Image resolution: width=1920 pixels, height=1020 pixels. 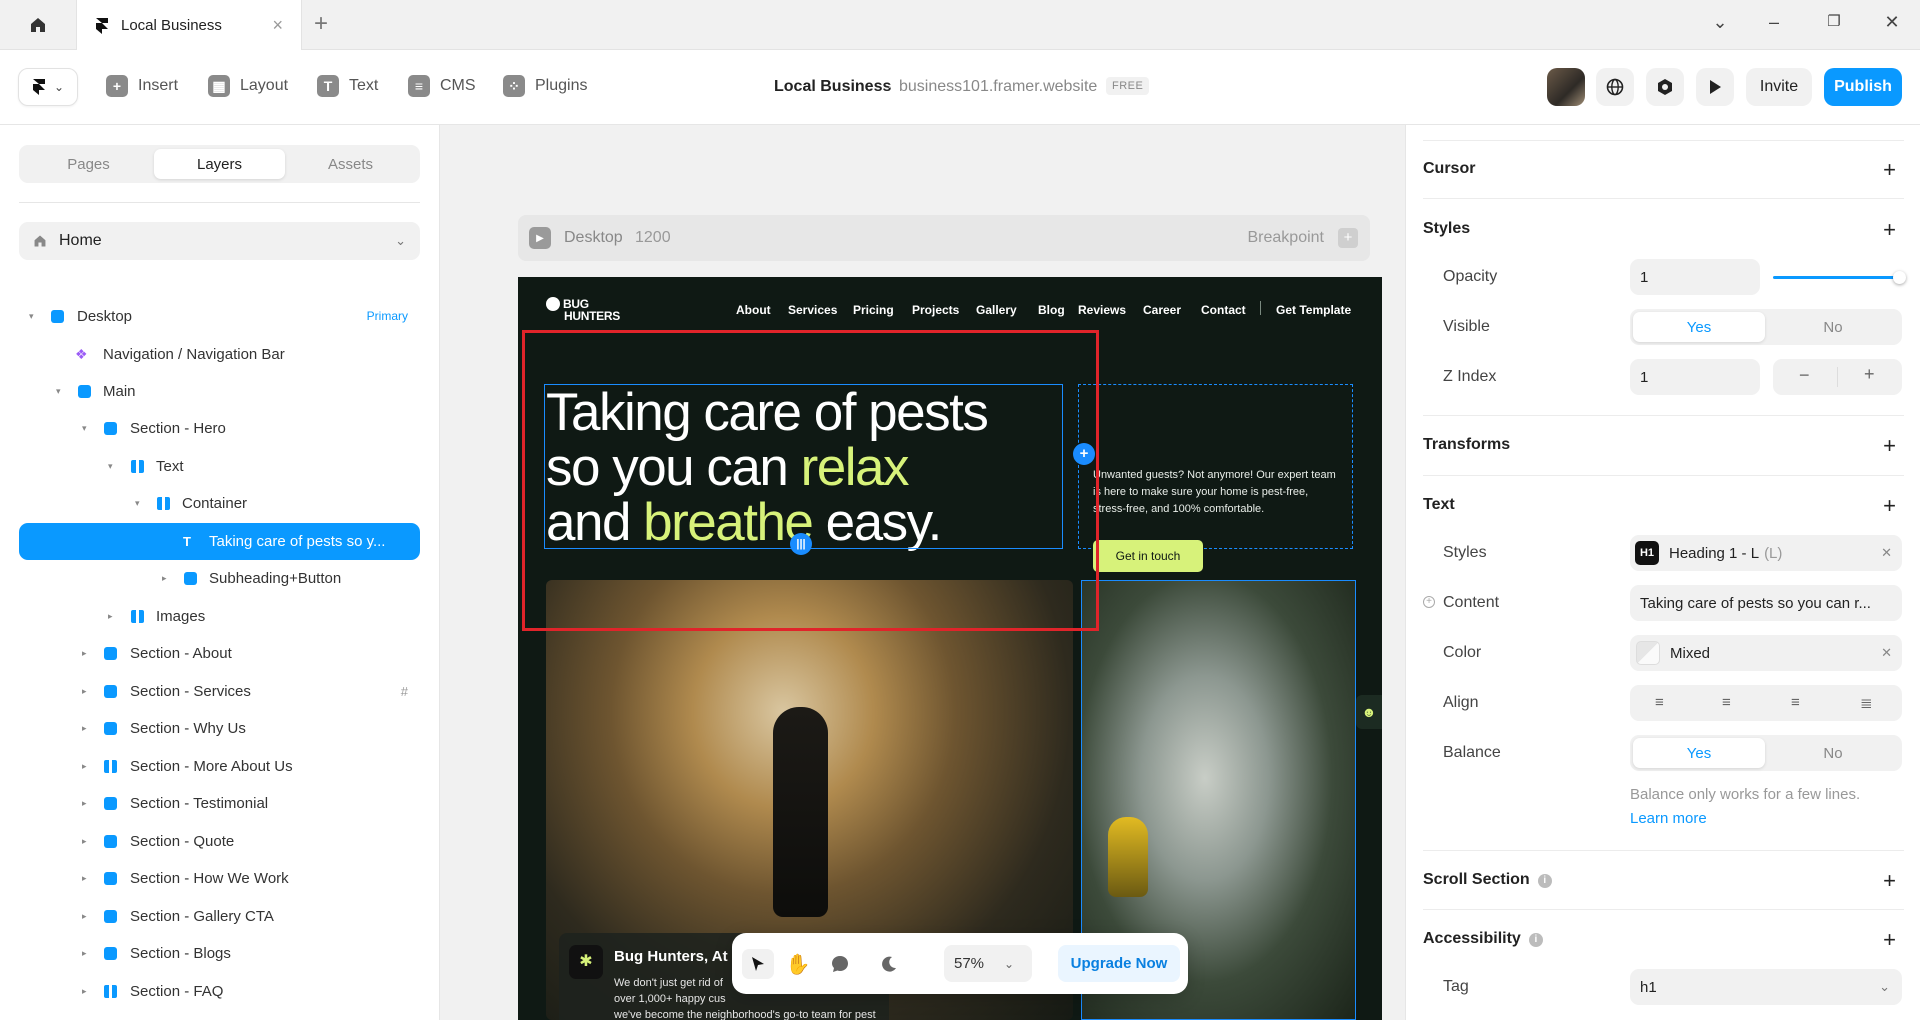 What do you see at coordinates (189, 25) in the screenshot?
I see `document-tab: Local Business ×` at bounding box center [189, 25].